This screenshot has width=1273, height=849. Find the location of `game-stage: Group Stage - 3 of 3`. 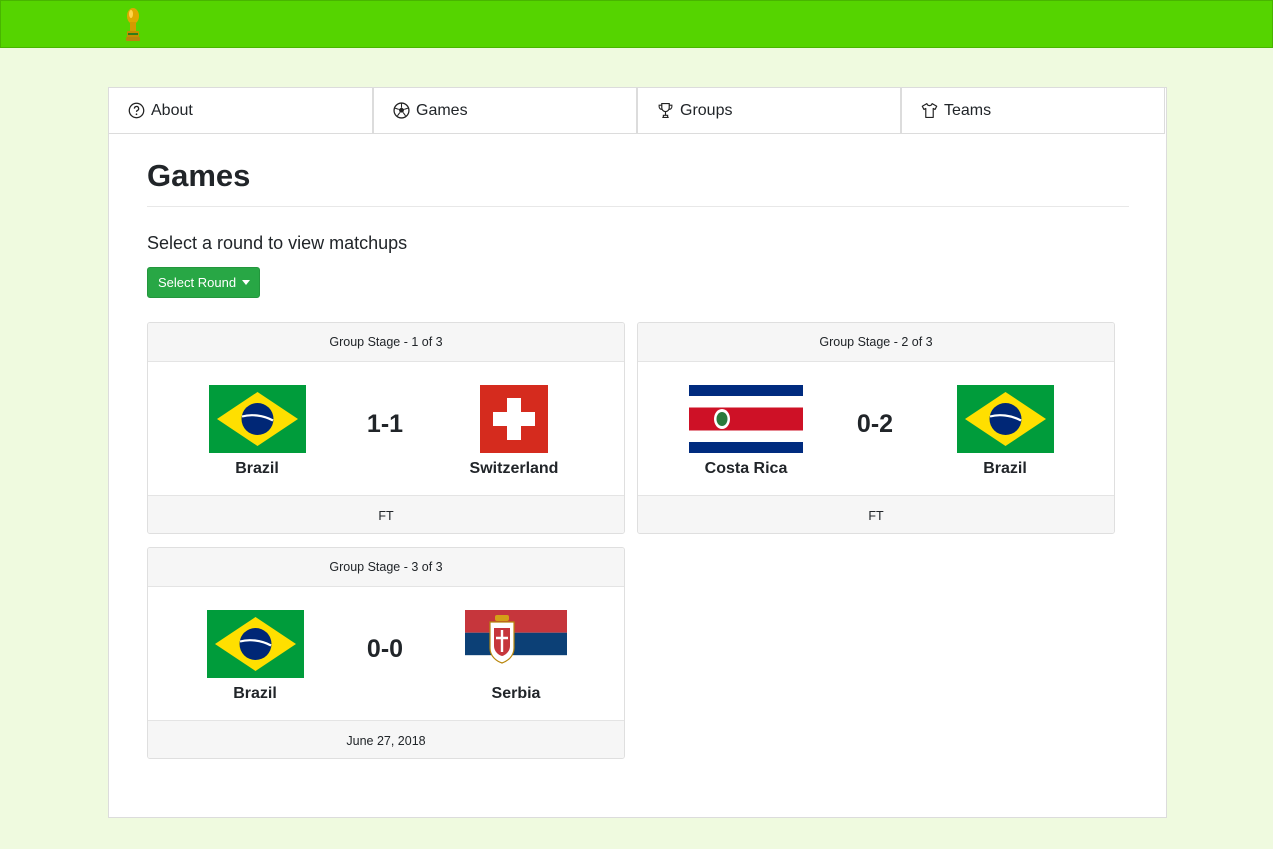

game-stage: Group Stage - 3 of 3 is located at coordinates (386, 567).